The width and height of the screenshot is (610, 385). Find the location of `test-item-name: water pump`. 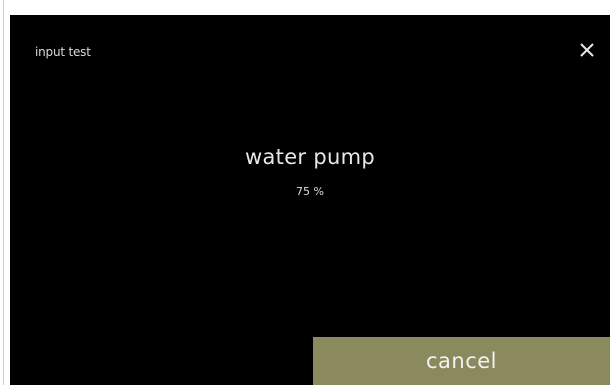

test-item-name: water pump is located at coordinates (310, 157).